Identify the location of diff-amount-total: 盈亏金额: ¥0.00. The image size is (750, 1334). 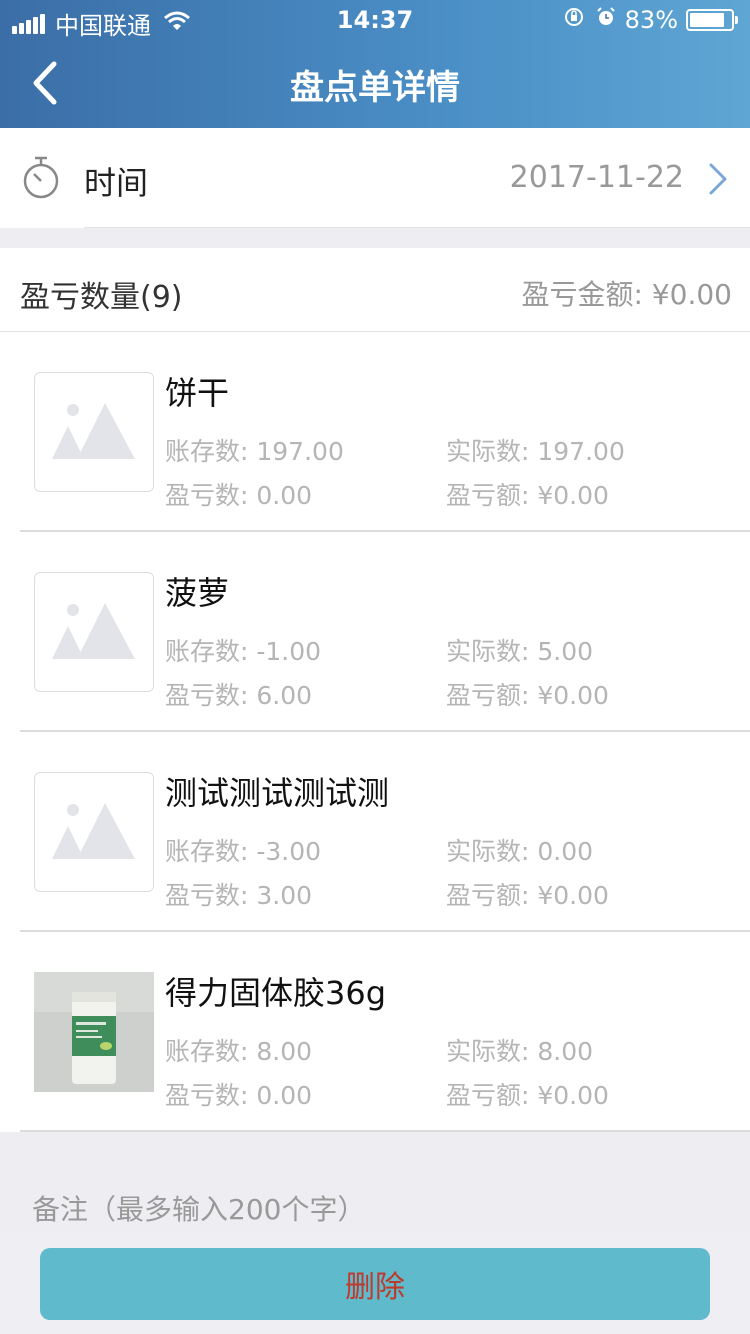
(627, 294).